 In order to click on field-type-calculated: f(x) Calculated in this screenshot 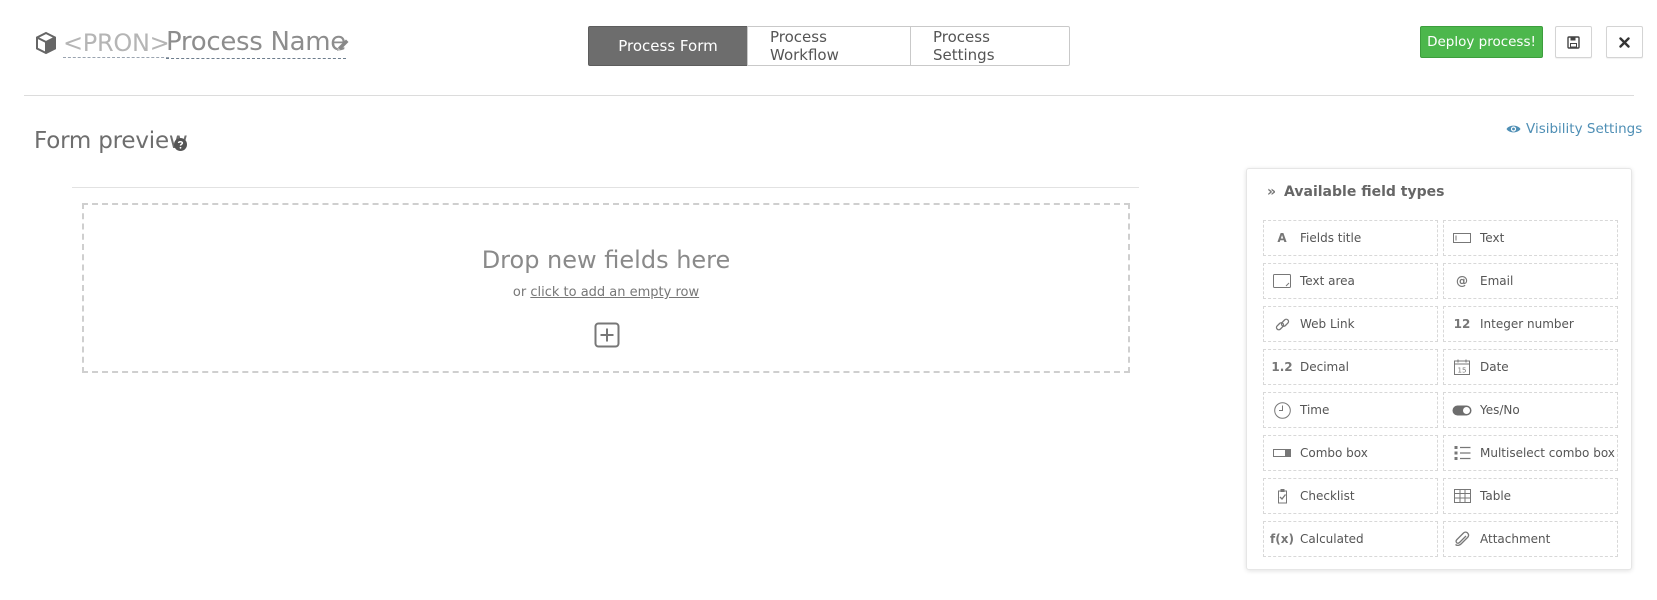, I will do `click(1350, 539)`.